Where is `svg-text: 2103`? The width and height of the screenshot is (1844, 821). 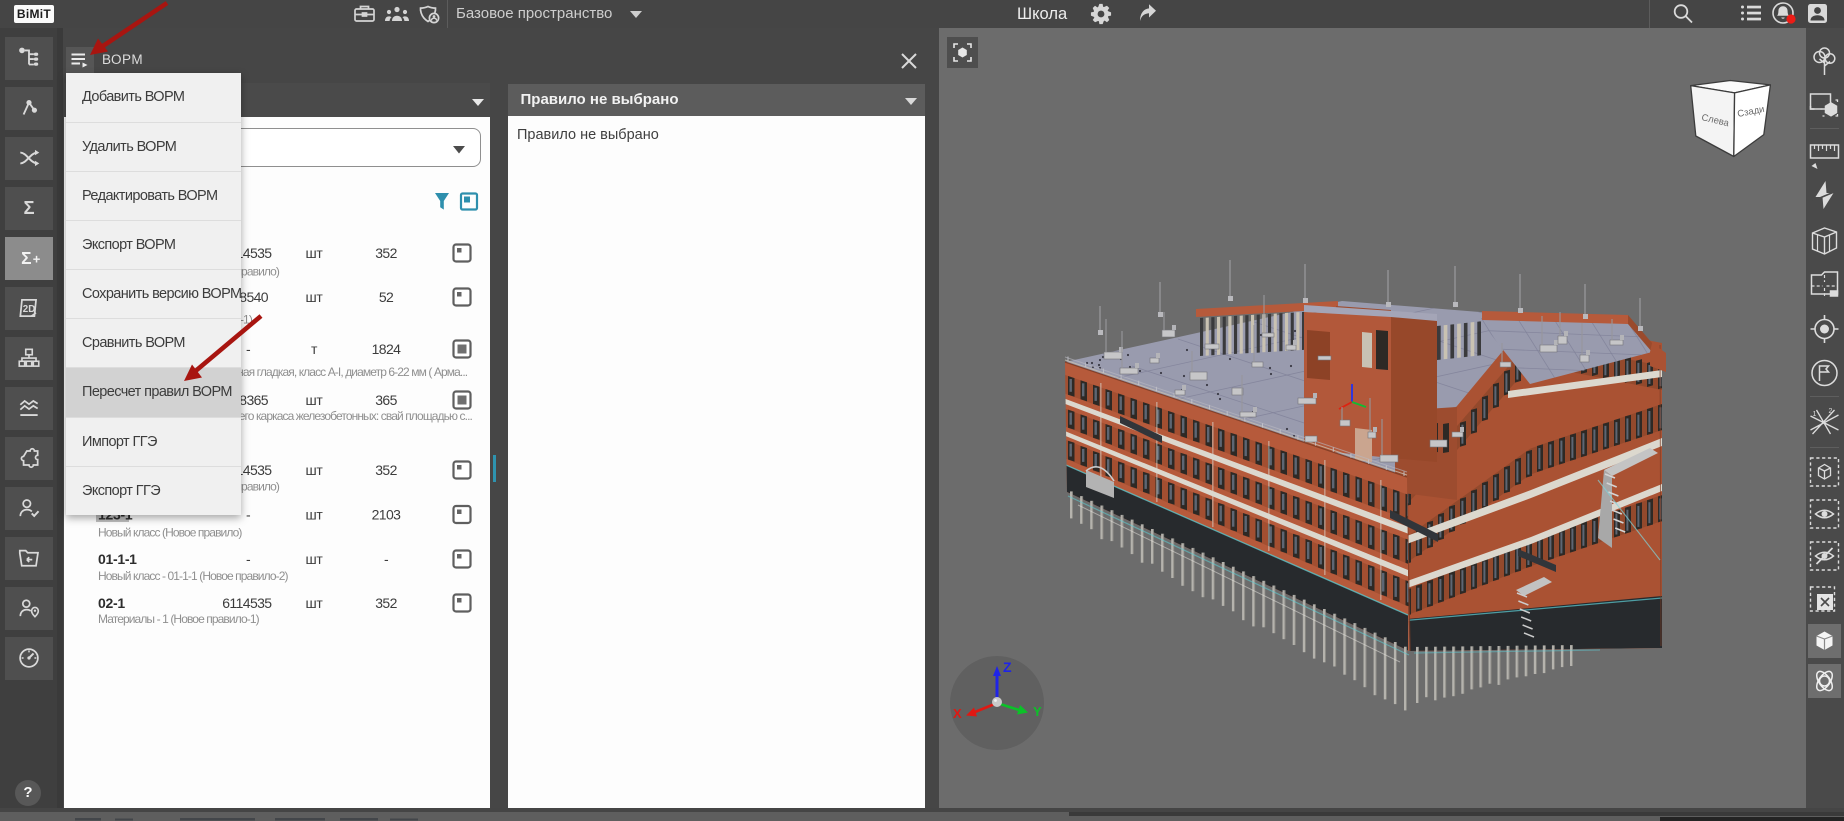 svg-text: 2103 is located at coordinates (387, 515).